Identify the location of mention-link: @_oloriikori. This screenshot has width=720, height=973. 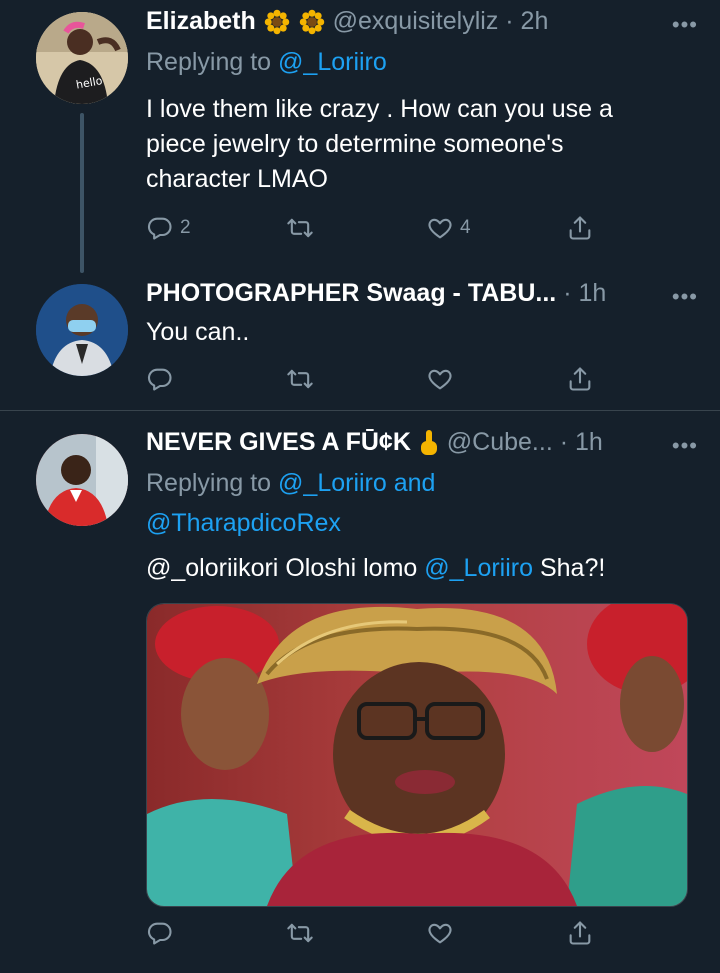
(212, 568).